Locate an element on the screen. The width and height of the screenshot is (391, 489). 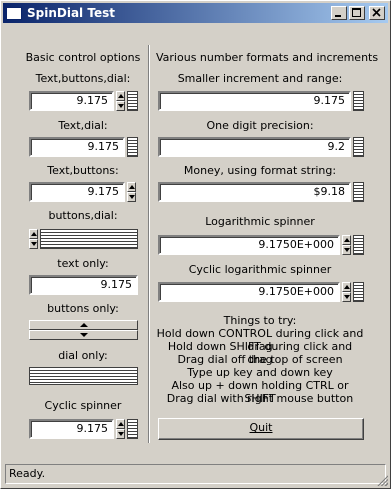
maximize-button is located at coordinates (357, 13).